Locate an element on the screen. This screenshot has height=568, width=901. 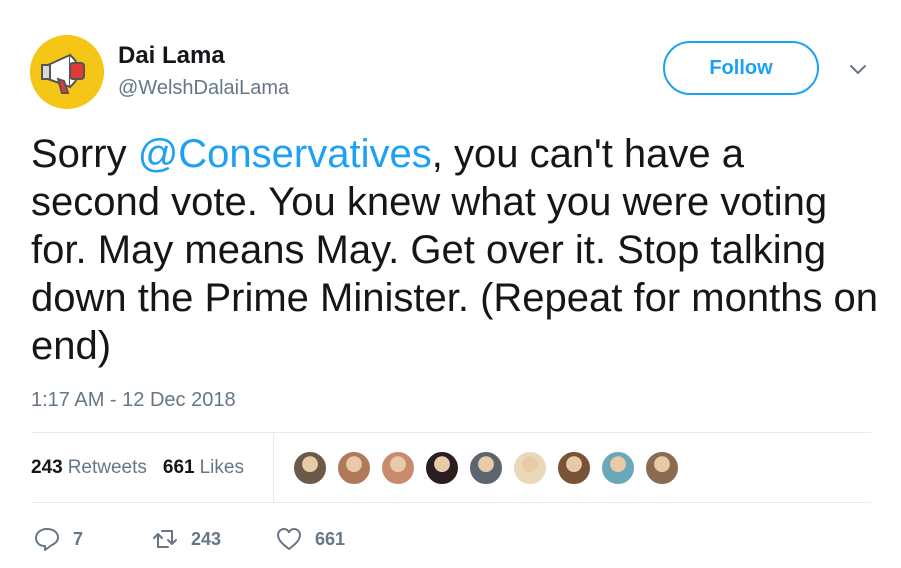
likers-avatars is located at coordinates (490, 468).